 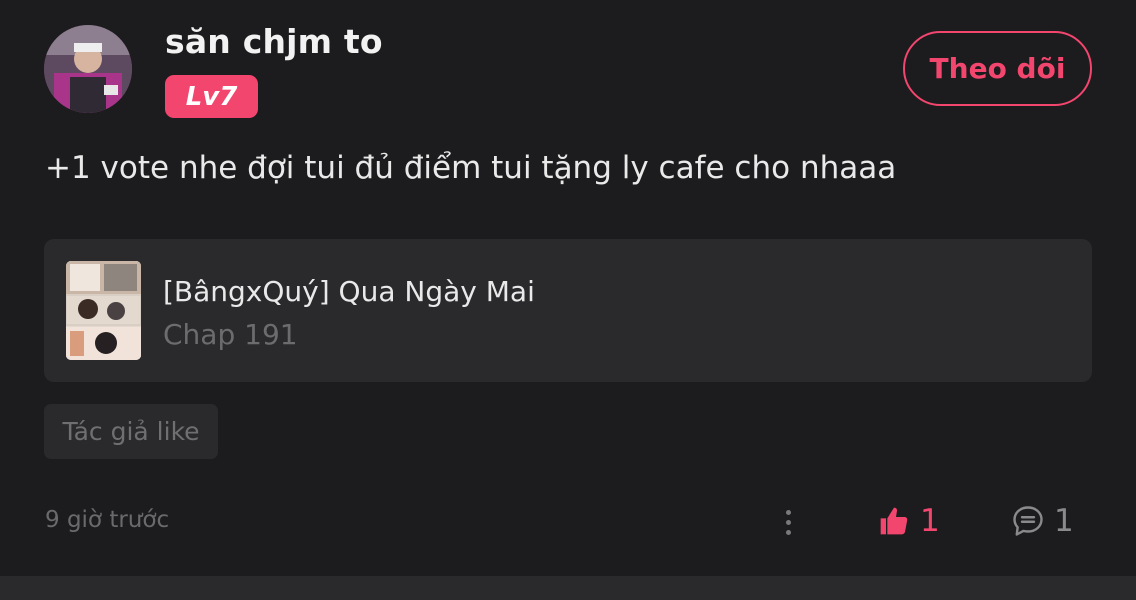 I want to click on section-divider, so click(x=568, y=588).